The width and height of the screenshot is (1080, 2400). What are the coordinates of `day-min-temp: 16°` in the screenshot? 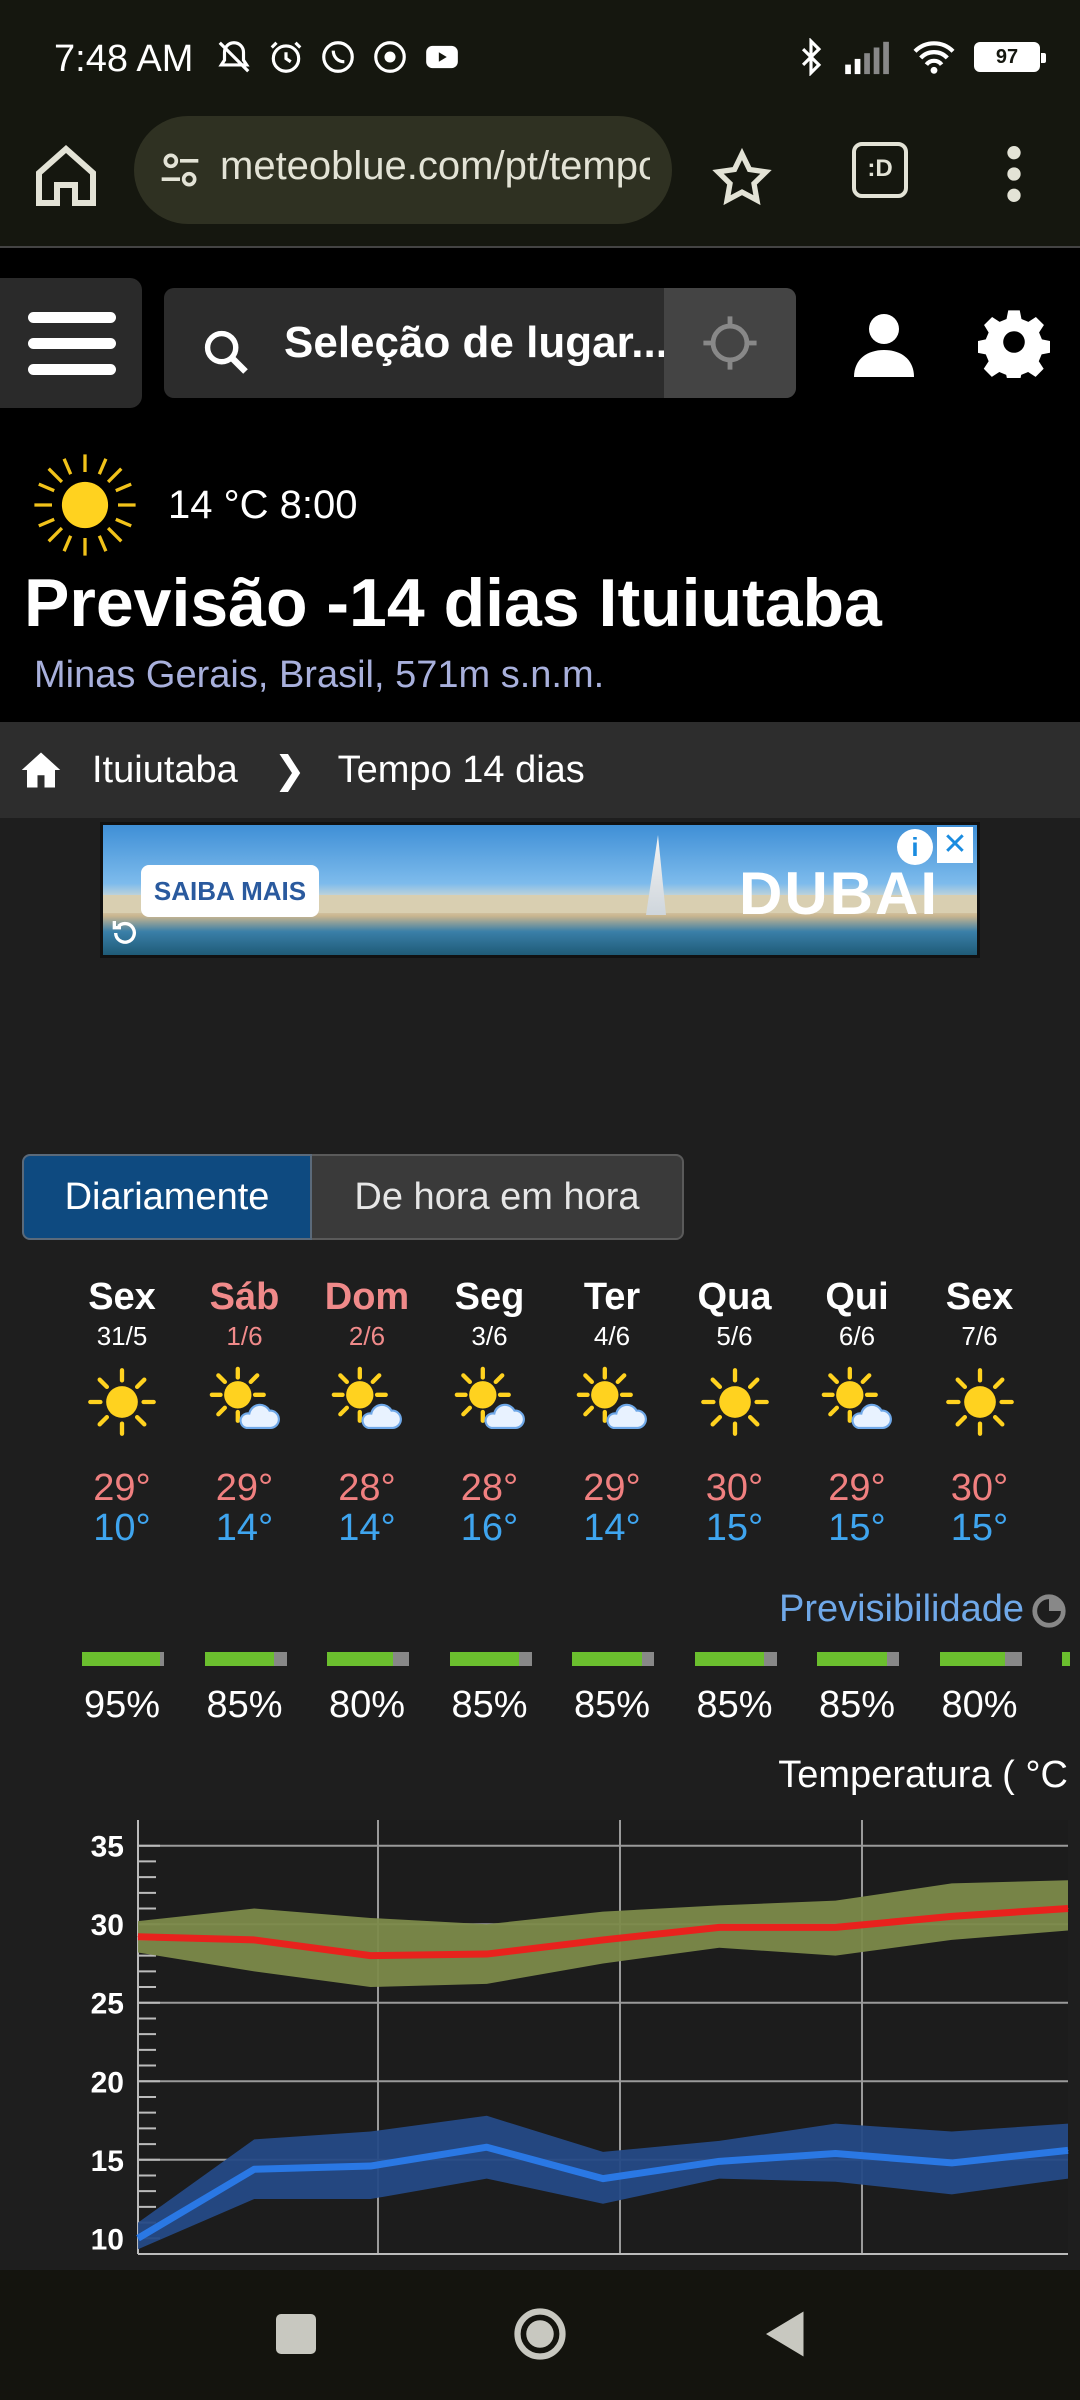 It's located at (489, 1528).